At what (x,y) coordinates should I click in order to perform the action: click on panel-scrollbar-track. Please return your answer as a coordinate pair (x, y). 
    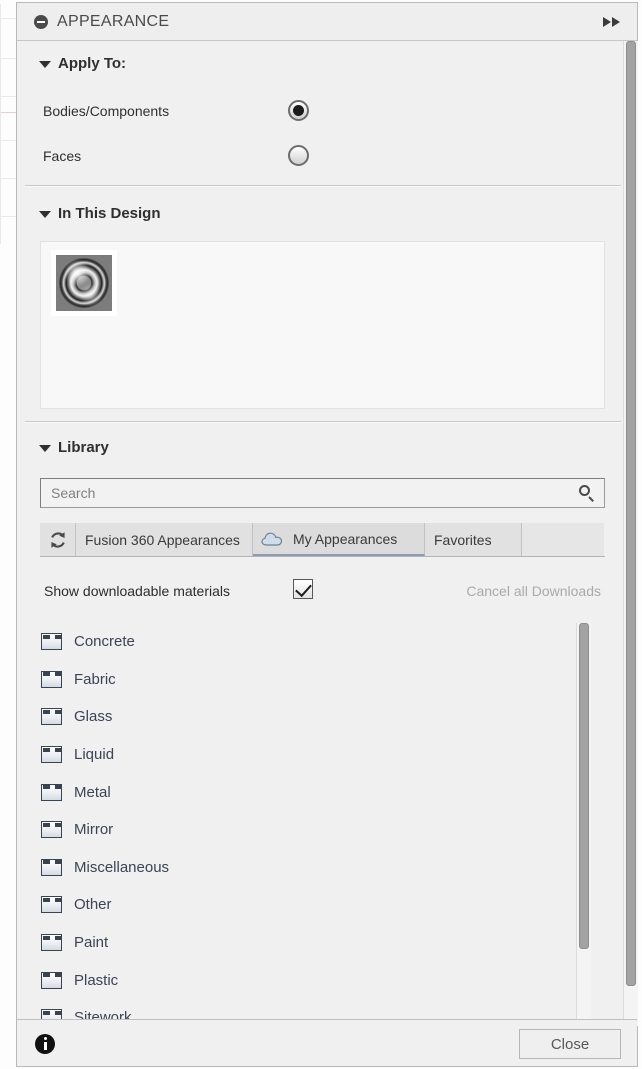
    Looking at the image, I should click on (630, 533).